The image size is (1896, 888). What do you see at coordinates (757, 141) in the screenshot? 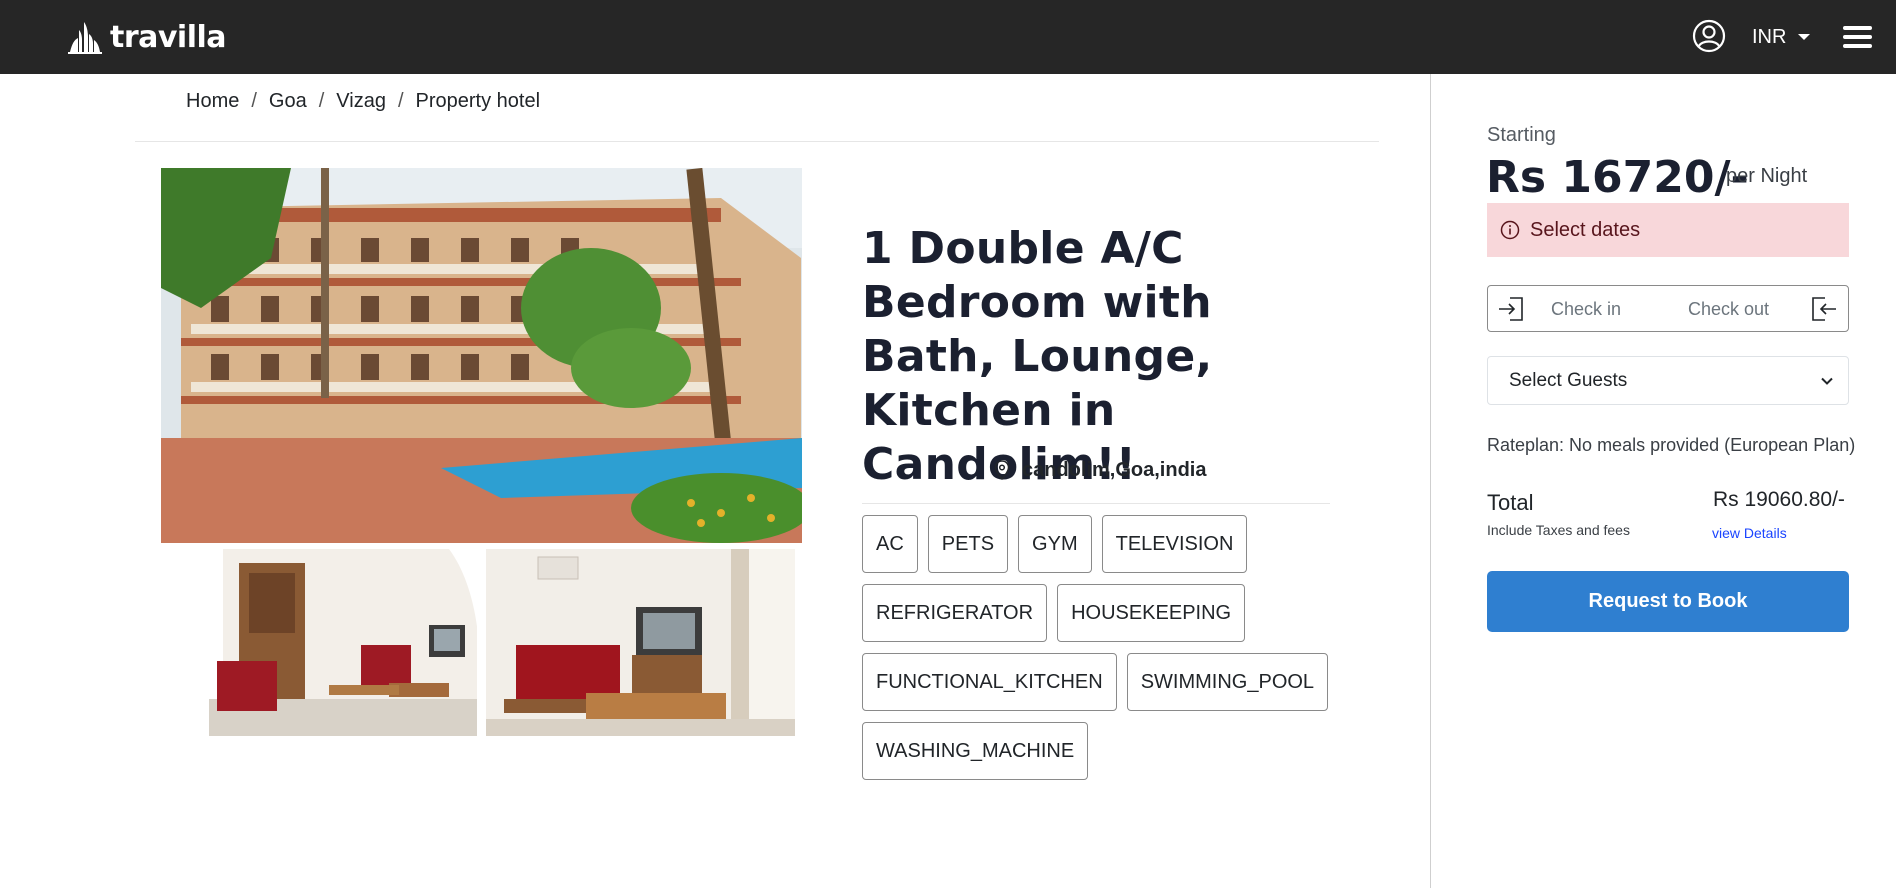
I see `breadcrumb-divider` at bounding box center [757, 141].